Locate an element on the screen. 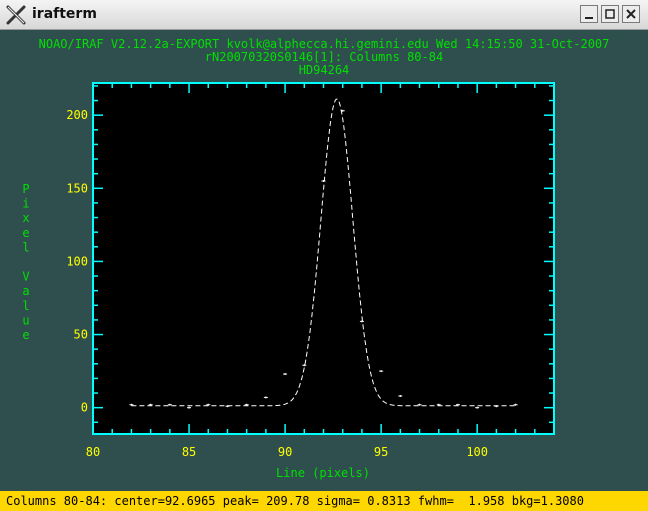  close-icon is located at coordinates (631, 14).